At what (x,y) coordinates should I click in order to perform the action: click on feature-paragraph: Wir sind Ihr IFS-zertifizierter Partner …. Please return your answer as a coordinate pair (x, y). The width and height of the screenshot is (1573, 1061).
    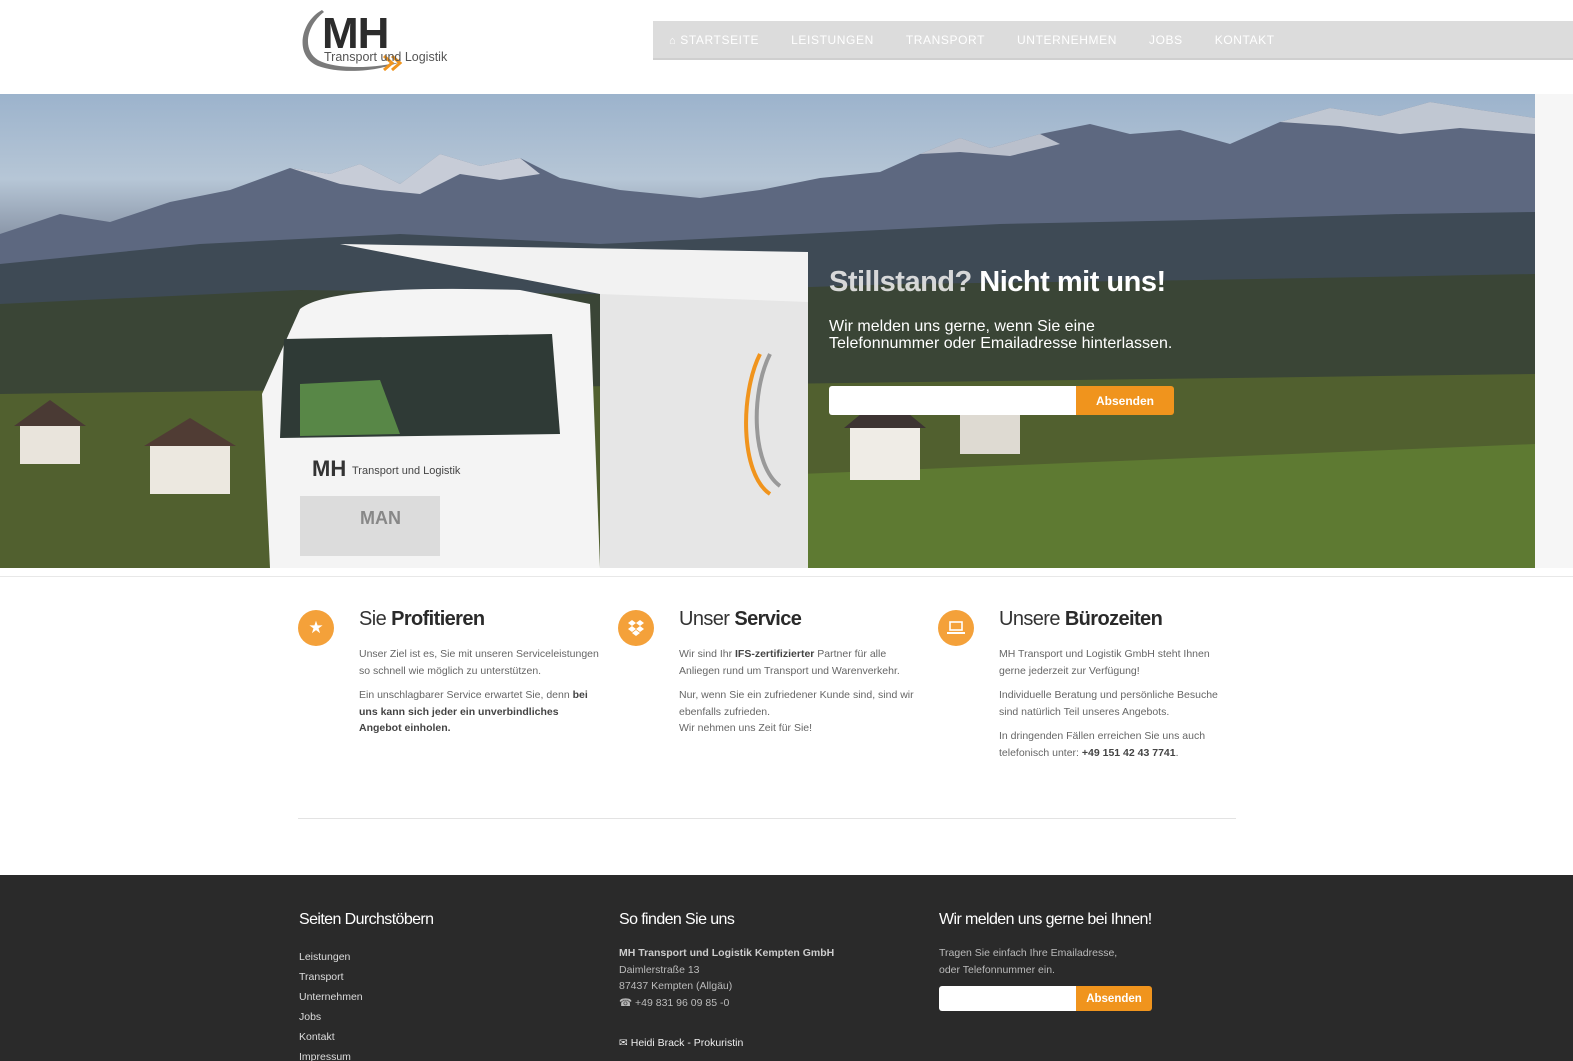
    Looking at the image, I should click on (799, 662).